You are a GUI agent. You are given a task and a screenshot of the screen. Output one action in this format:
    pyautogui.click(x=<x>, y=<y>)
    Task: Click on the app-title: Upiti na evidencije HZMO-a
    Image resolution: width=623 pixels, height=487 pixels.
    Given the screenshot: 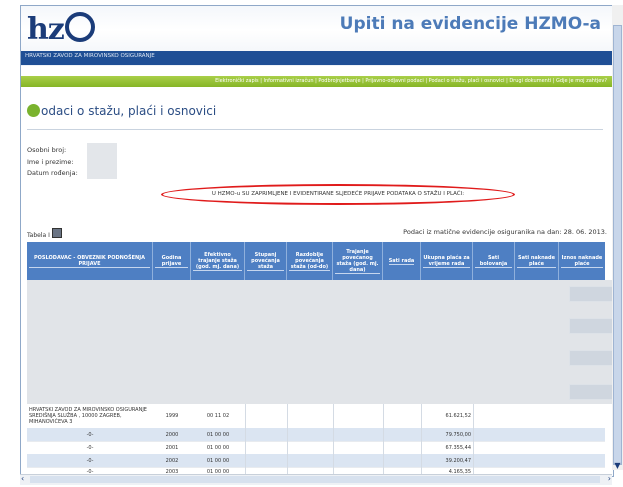 What is the action you would take?
    pyautogui.click(x=470, y=24)
    